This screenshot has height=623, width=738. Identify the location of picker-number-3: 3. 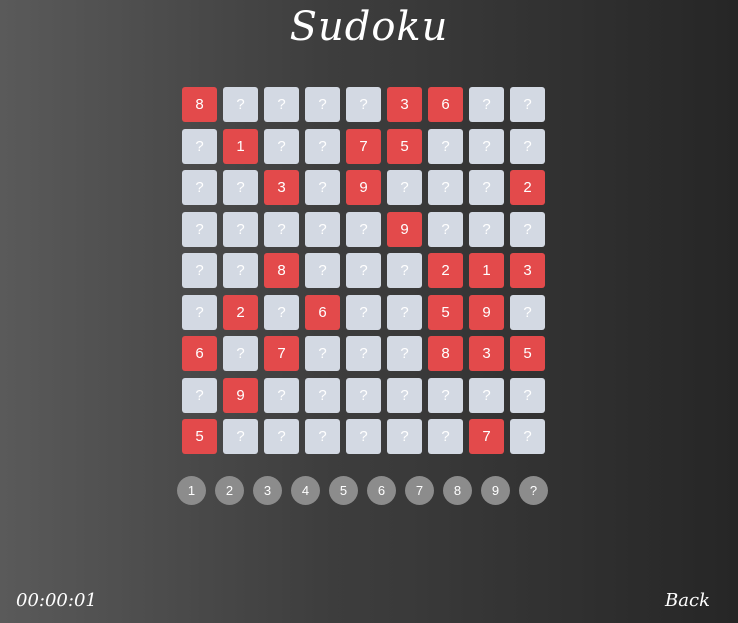
(267, 490).